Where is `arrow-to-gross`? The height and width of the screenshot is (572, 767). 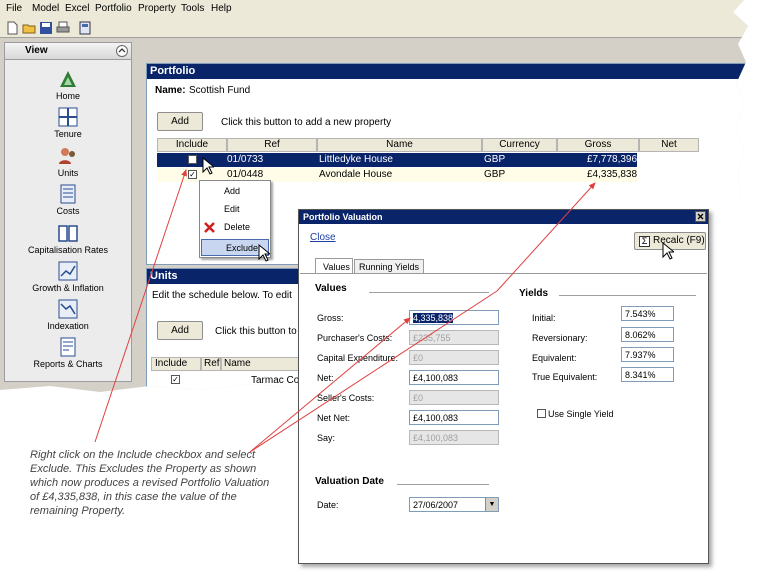
arrow-to-gross is located at coordinates (546, 237).